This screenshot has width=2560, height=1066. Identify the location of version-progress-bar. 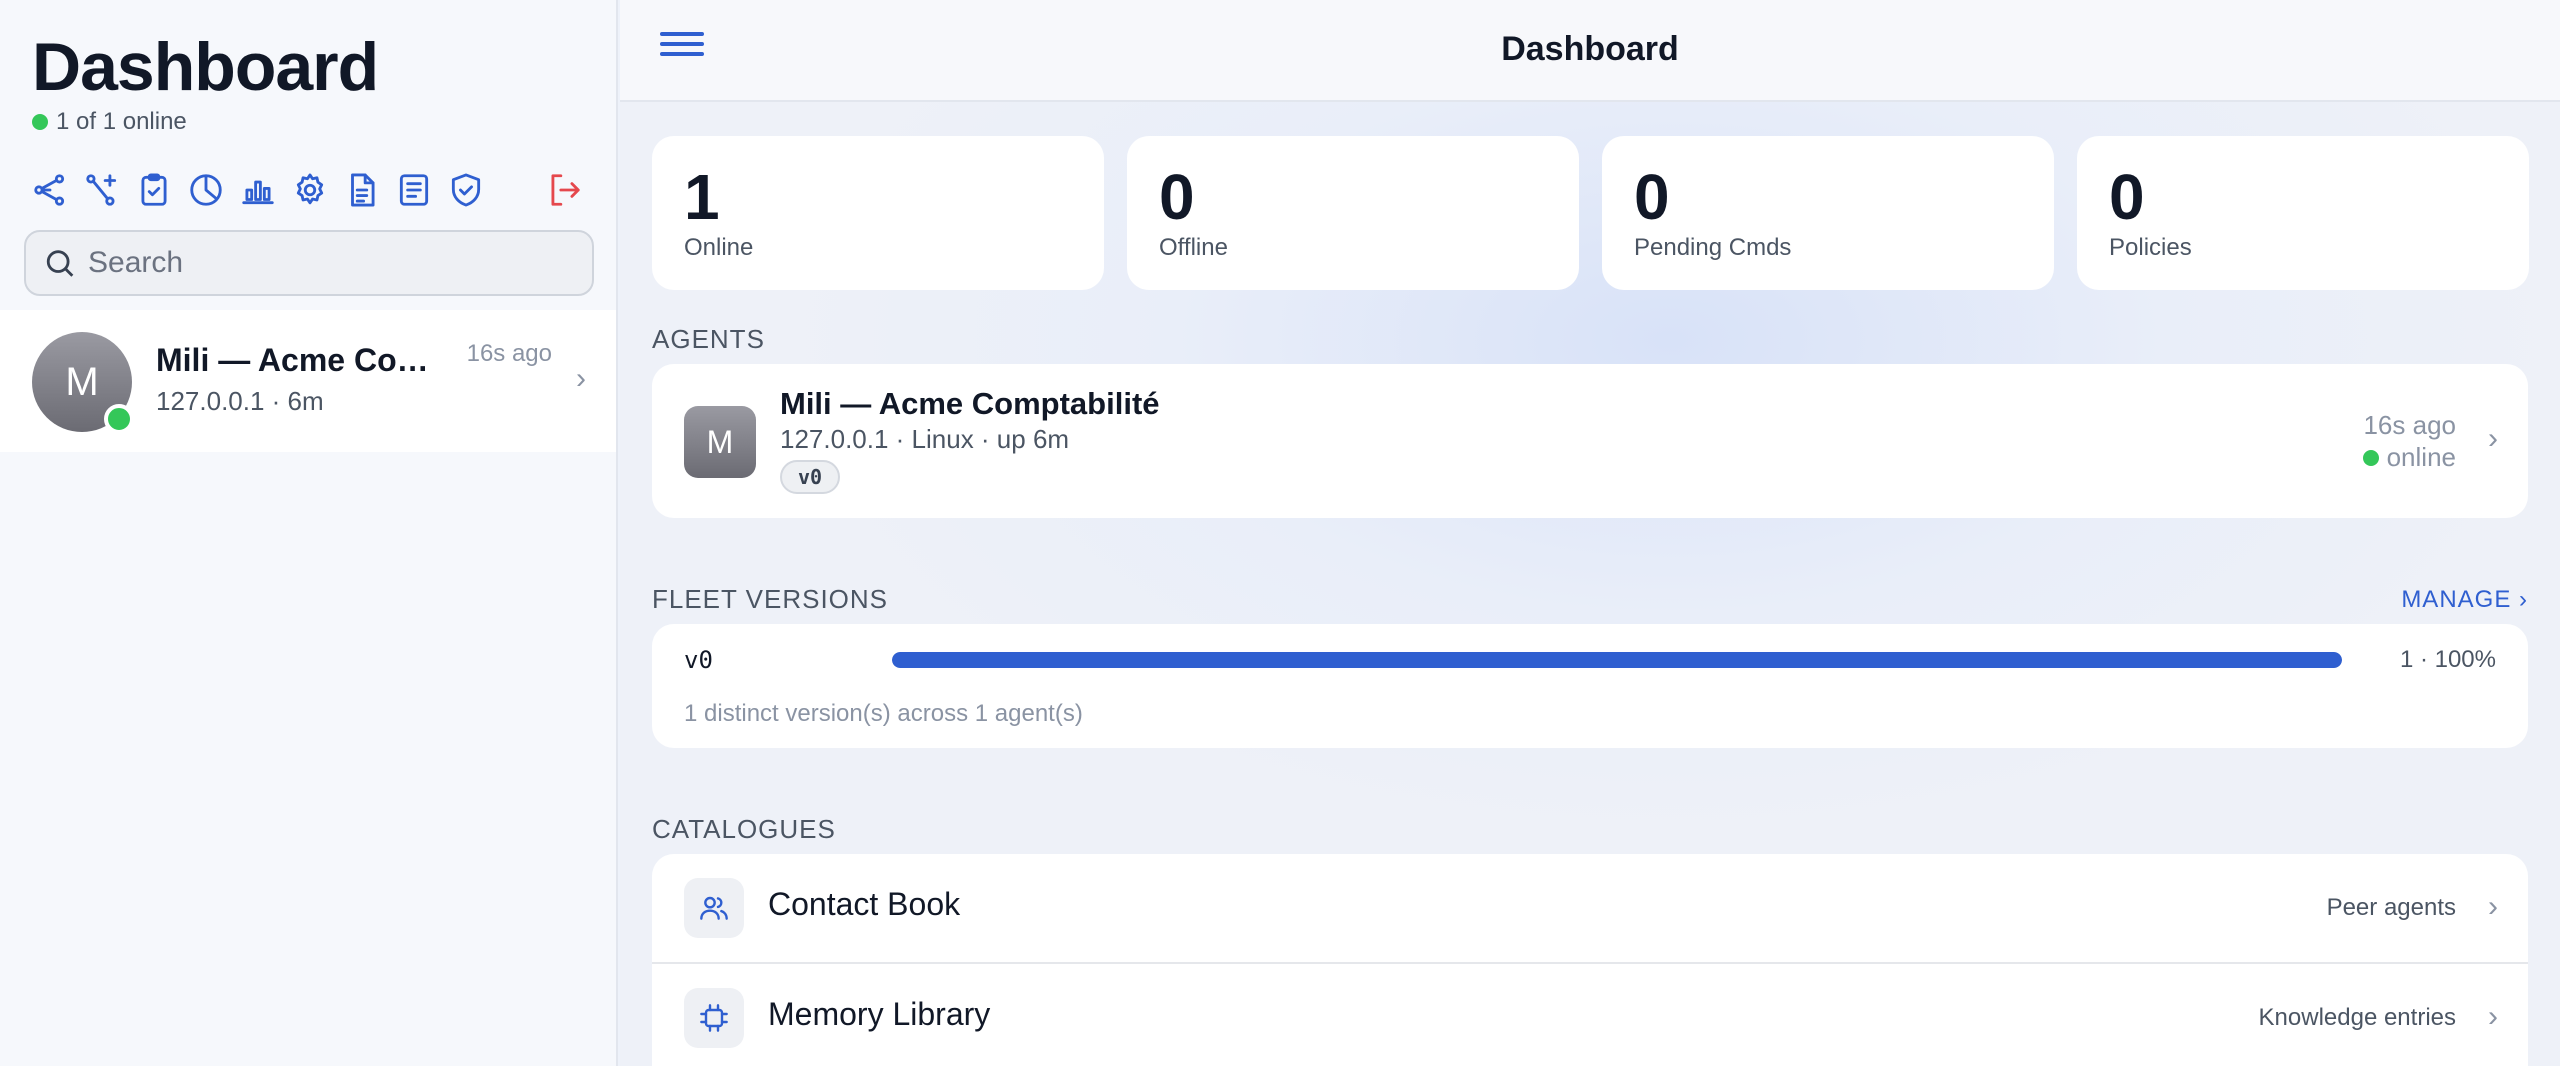
(1617, 660).